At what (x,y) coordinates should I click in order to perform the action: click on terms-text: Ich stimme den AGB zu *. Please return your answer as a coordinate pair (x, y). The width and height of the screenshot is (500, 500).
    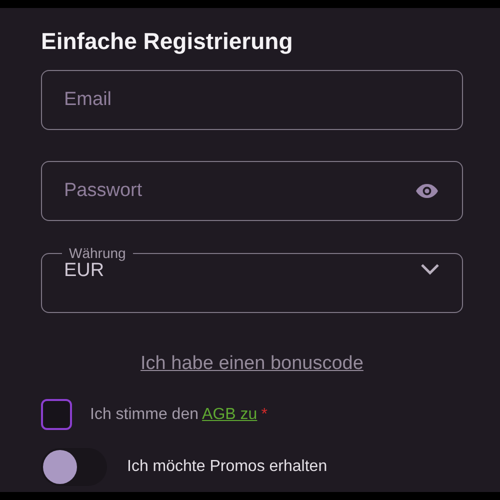
    Looking at the image, I should click on (179, 415).